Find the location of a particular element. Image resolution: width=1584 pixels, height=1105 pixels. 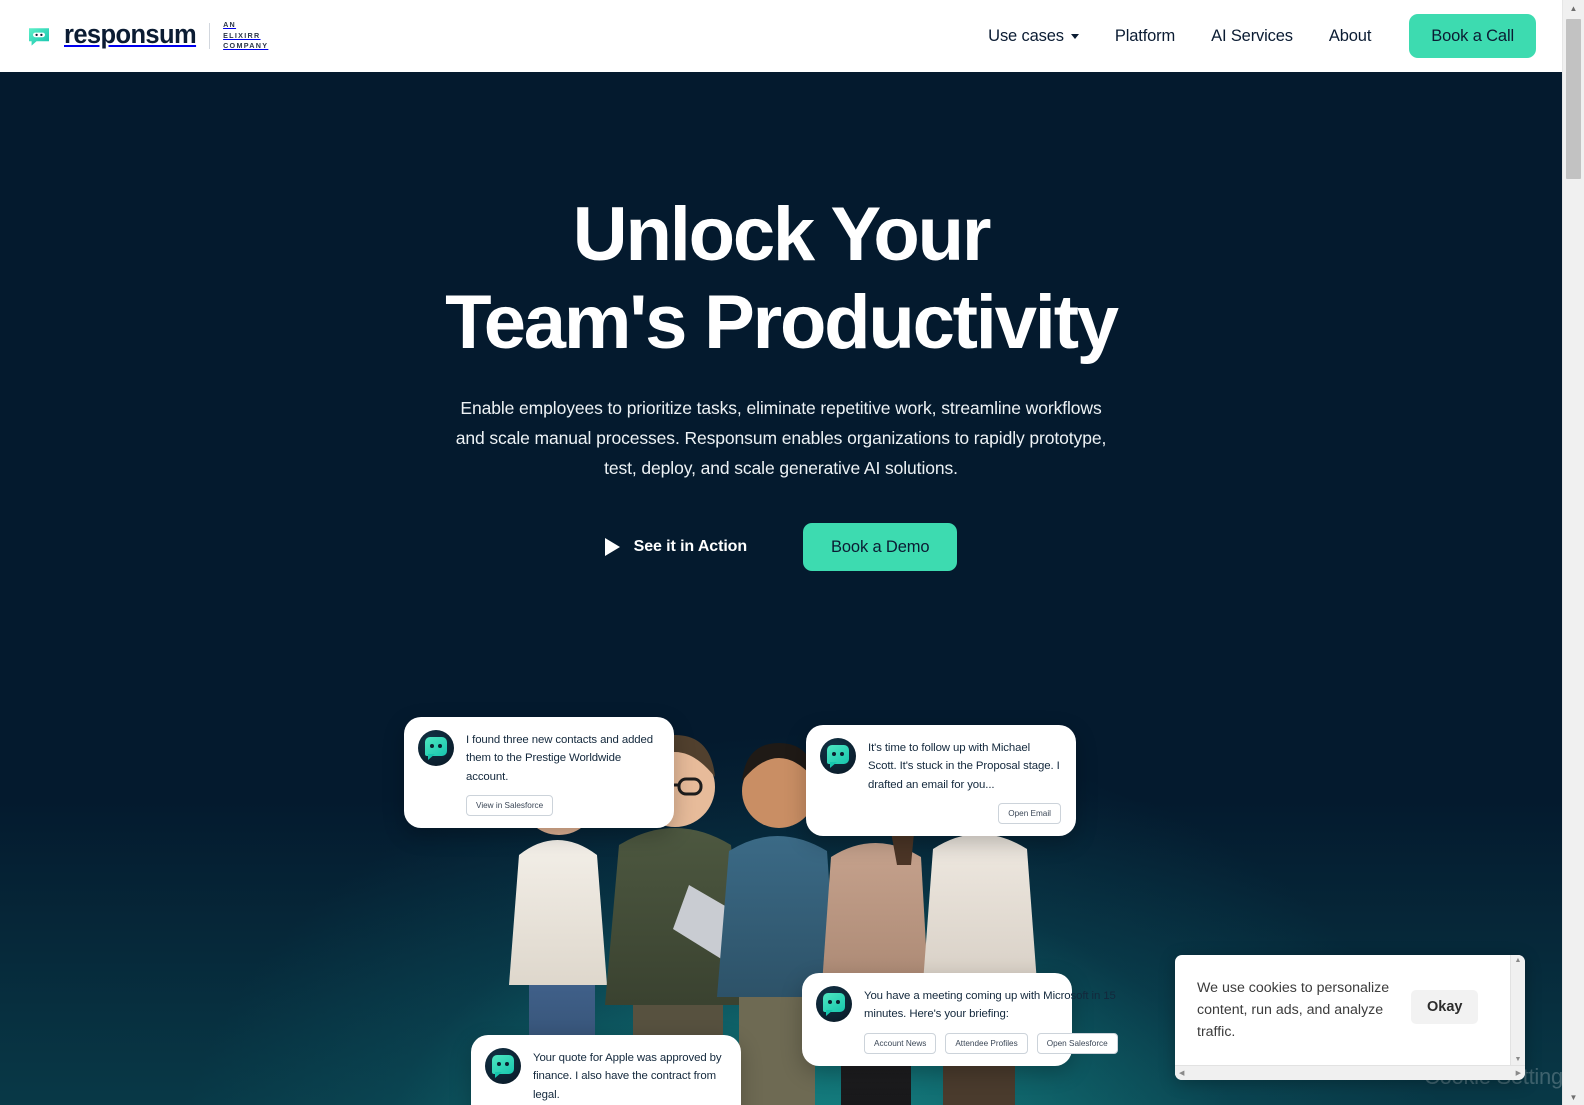

hero-actions: See it in Action Book a Demo is located at coordinates (781, 547).